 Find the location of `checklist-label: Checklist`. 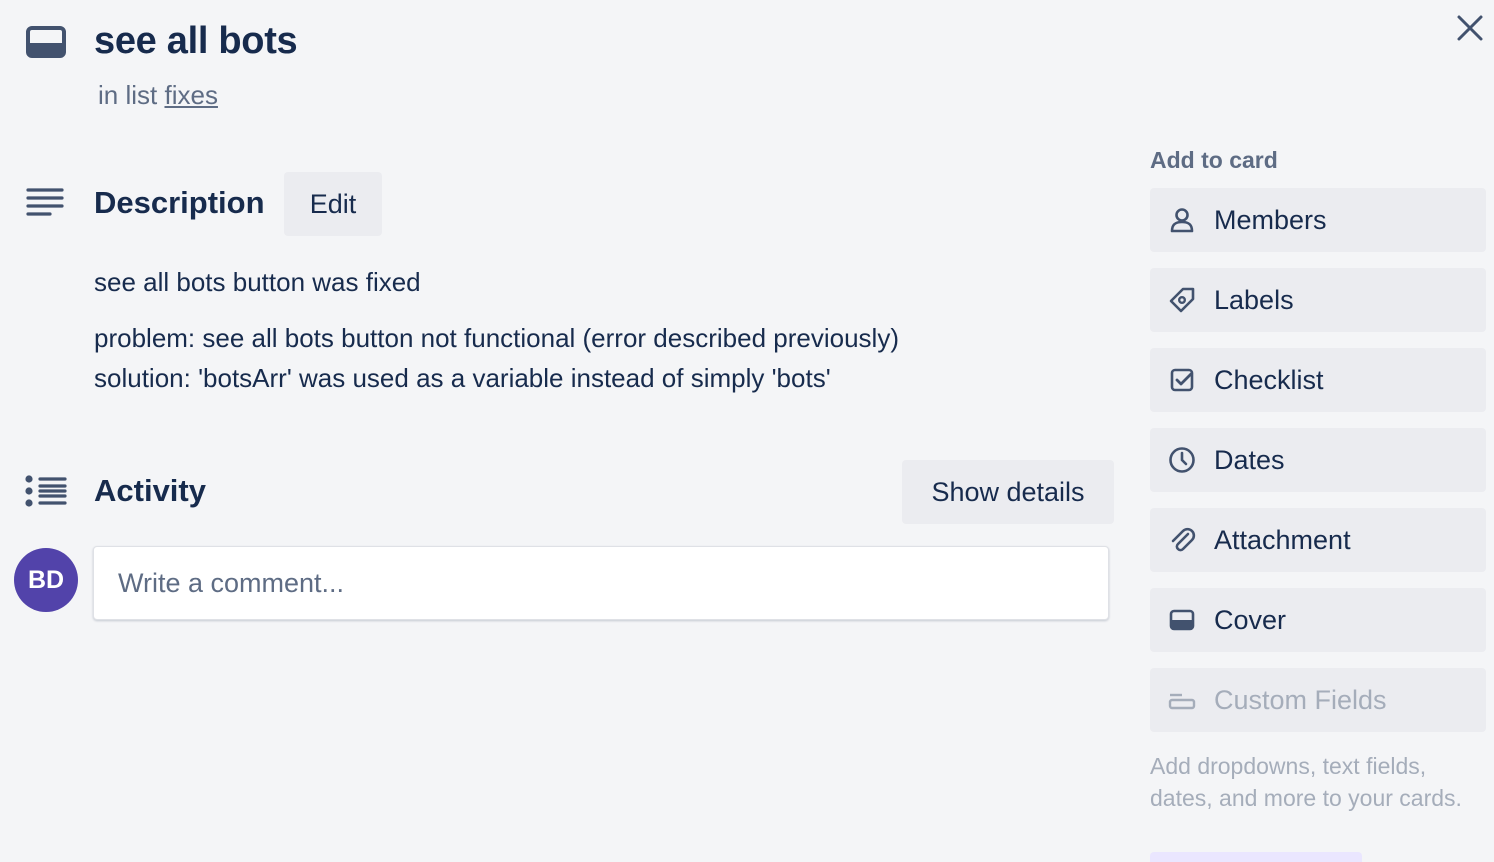

checklist-label: Checklist is located at coordinates (1269, 379).